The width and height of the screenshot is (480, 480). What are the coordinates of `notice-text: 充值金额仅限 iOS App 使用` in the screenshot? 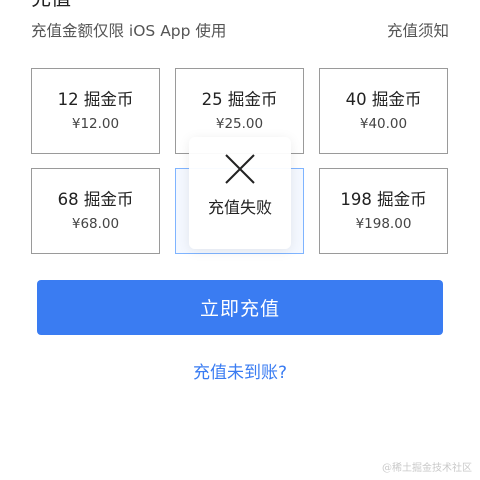 It's located at (129, 31).